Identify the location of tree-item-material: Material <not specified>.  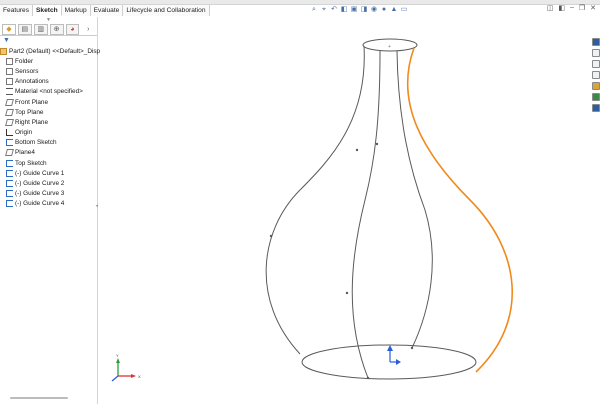
(48, 92).